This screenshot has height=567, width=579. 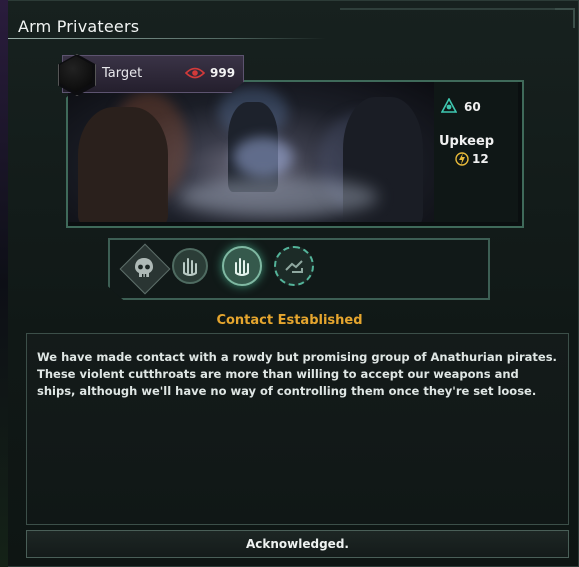 I want to click on stage-complete, so click(x=190, y=266).